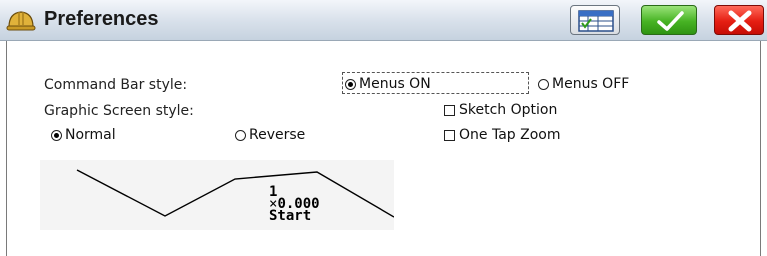 Image resolution: width=767 pixels, height=256 pixels. What do you see at coordinates (591, 84) in the screenshot?
I see `menus-off-label: Menus OFF` at bounding box center [591, 84].